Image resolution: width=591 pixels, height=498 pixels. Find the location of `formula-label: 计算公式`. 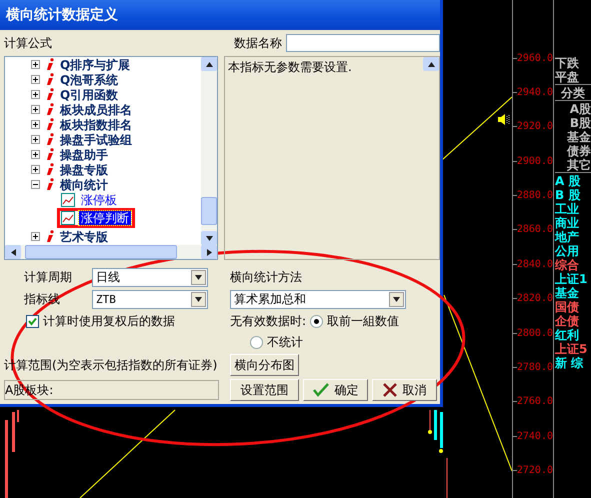

formula-label: 计算公式 is located at coordinates (28, 43).